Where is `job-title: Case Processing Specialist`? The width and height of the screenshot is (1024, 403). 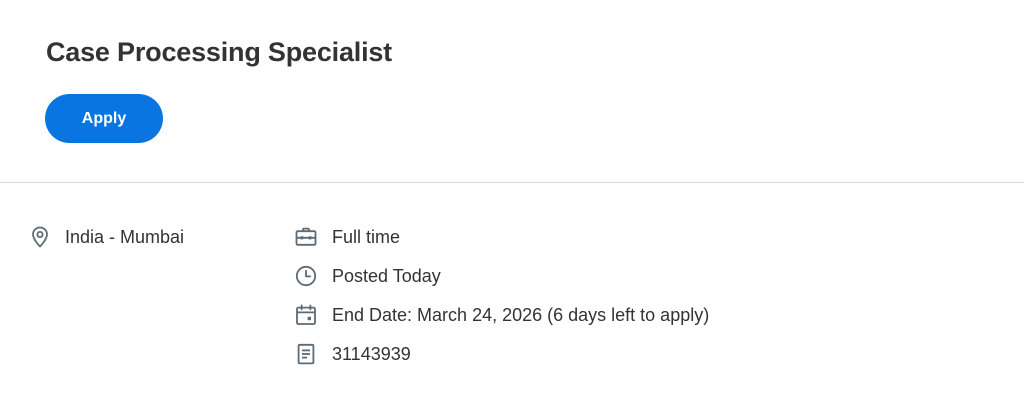
job-title: Case Processing Specialist is located at coordinates (219, 52).